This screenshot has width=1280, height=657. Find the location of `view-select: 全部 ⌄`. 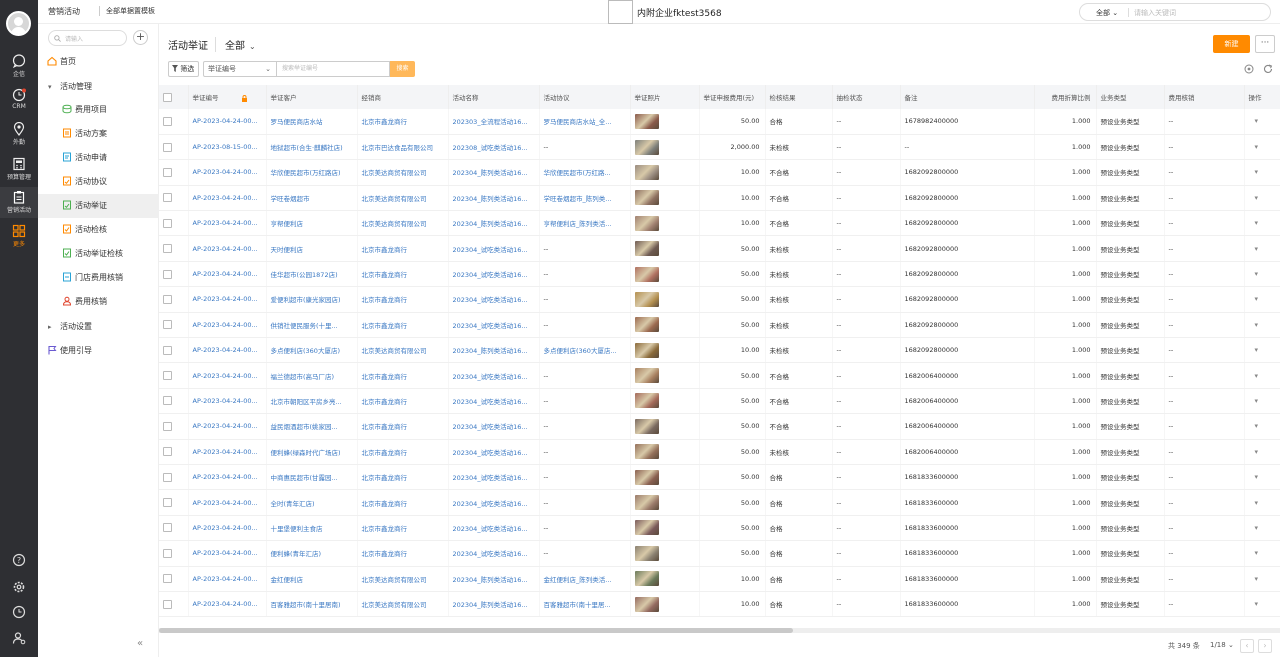

view-select: 全部 ⌄ is located at coordinates (235, 44).